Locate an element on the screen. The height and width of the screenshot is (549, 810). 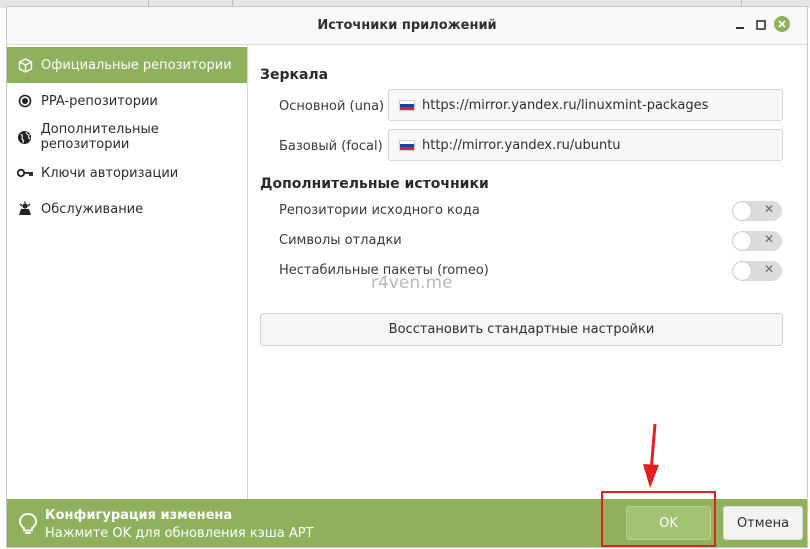
close-button is located at coordinates (783, 25).